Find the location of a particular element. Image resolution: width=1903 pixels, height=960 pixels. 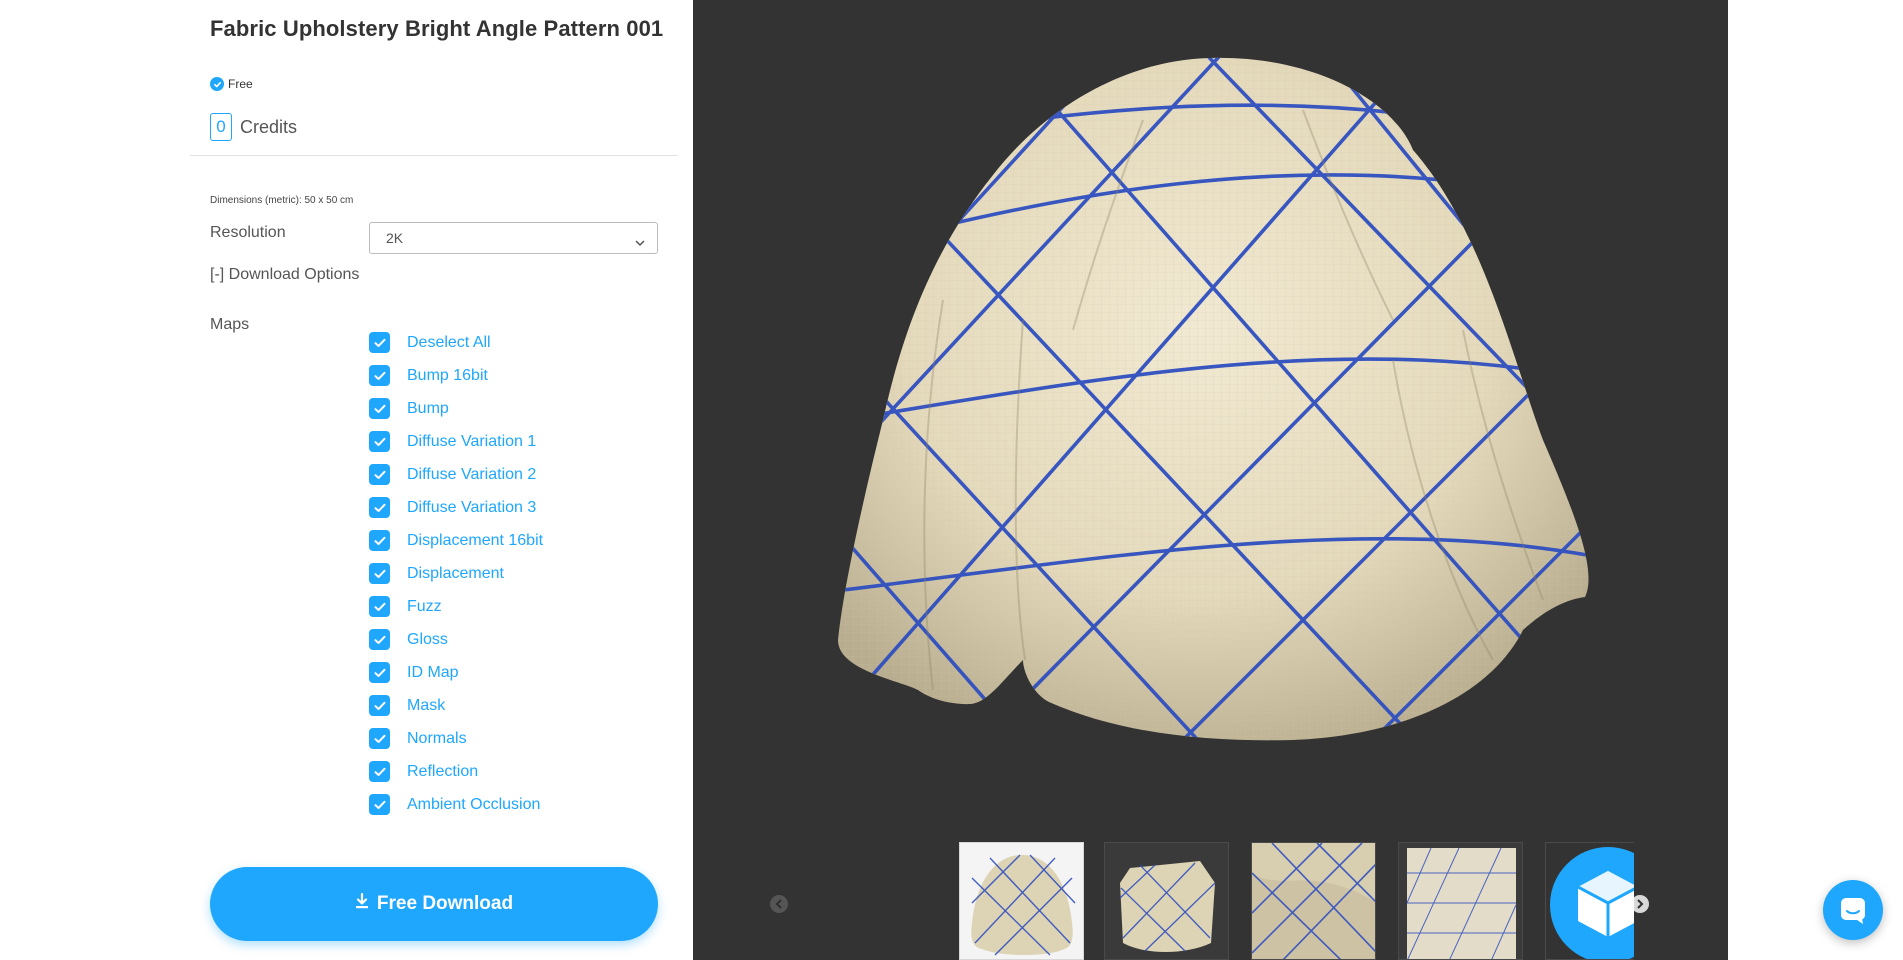

map-checkbox-item: Gloss is located at coordinates (456, 639).